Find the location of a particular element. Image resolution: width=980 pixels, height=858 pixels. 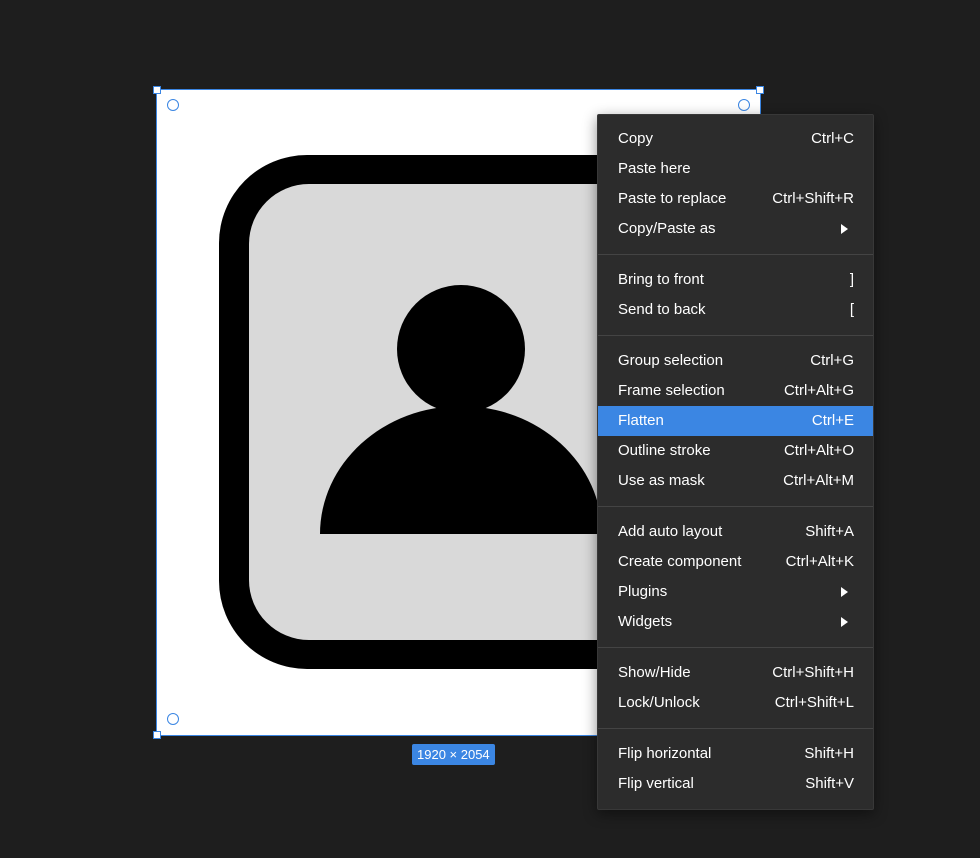

menu-item-label: Widgets is located at coordinates (645, 621).